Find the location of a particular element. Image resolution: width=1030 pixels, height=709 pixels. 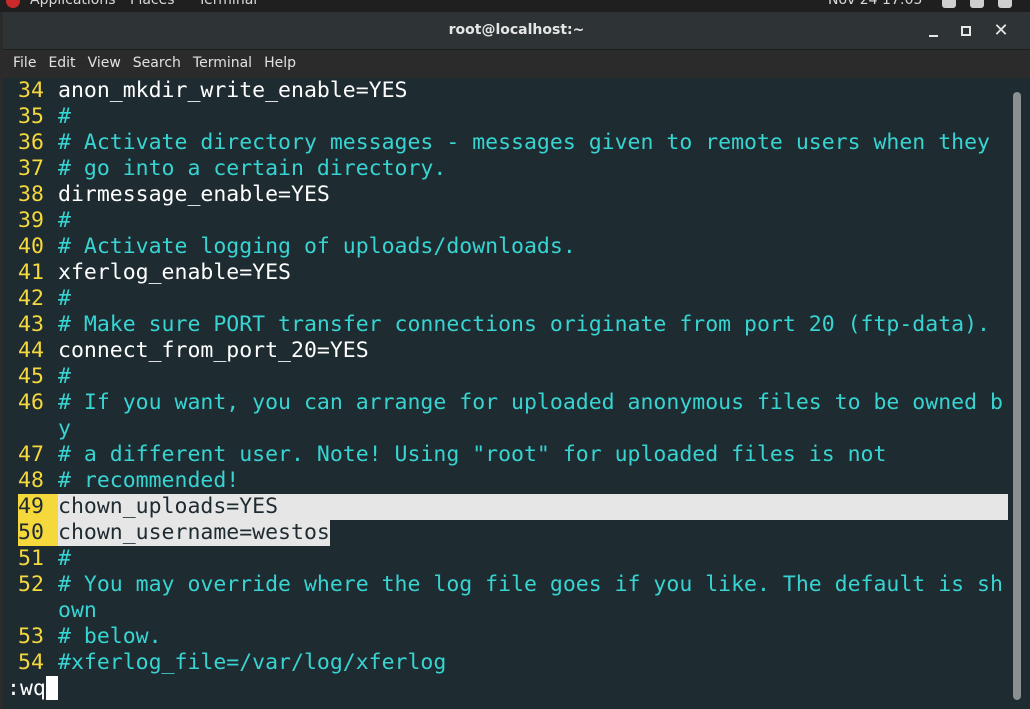

line-text: anon_mkdir_write_enable=YES is located at coordinates (233, 90).